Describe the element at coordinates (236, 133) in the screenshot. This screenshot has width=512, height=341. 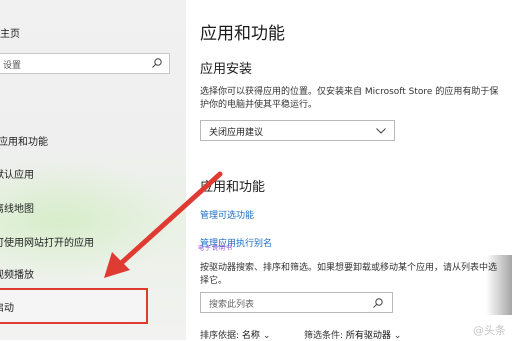
I see `install-source-value: 关闭应用建议` at that location.